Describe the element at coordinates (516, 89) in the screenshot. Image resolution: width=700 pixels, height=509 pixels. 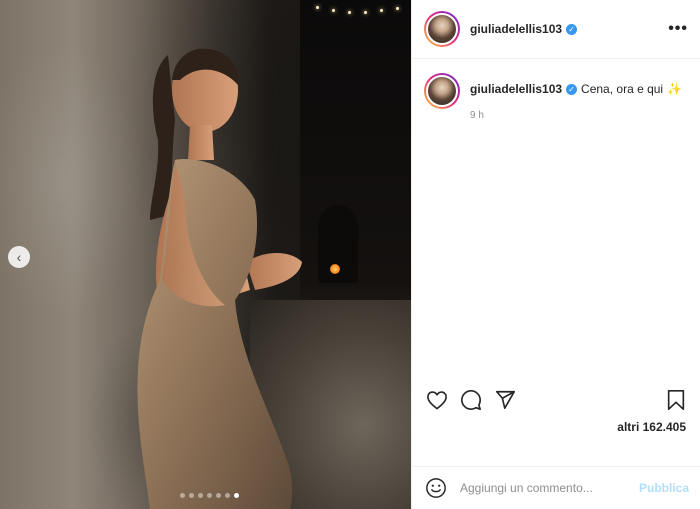
I see `caption-username: giuliadelellis103` at that location.